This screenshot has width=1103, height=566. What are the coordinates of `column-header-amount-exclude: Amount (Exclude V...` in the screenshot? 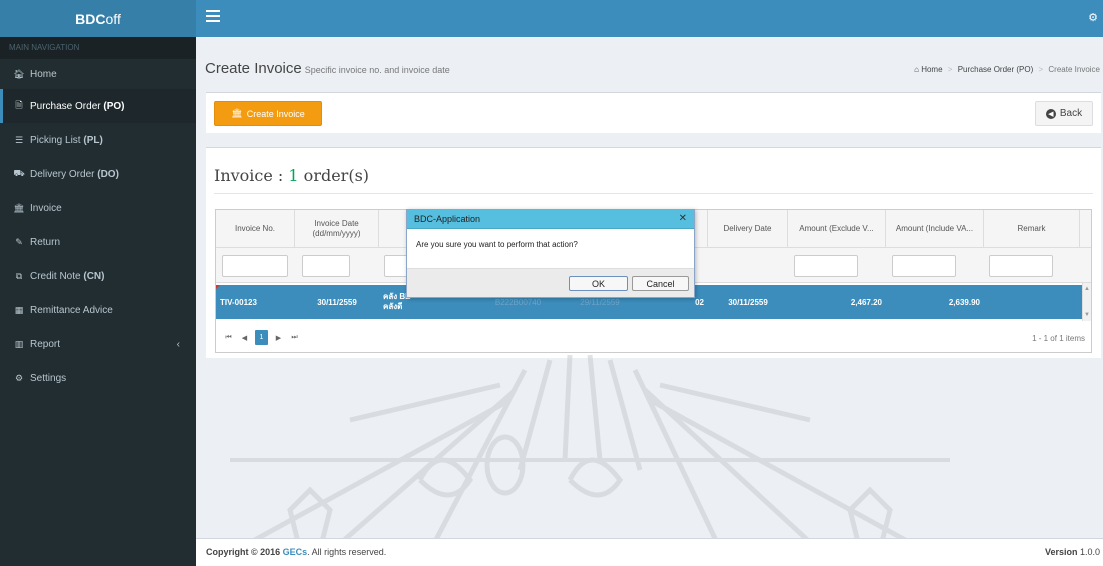 It's located at (837, 229).